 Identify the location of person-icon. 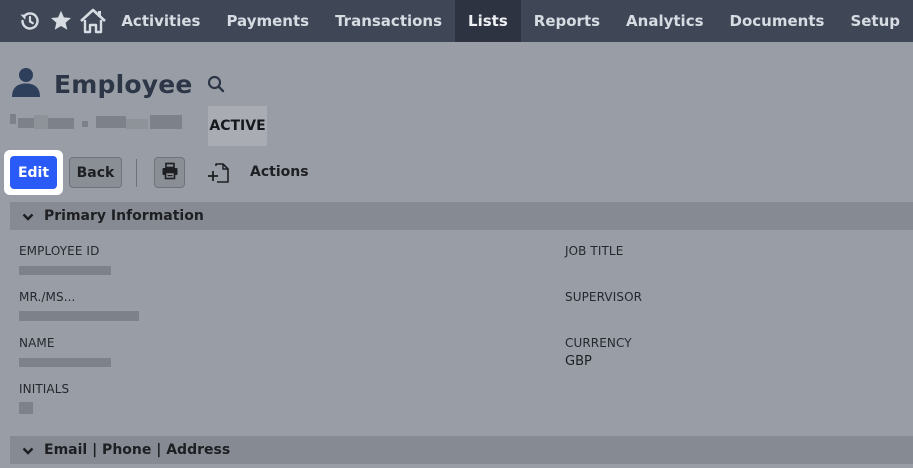
(26, 84).